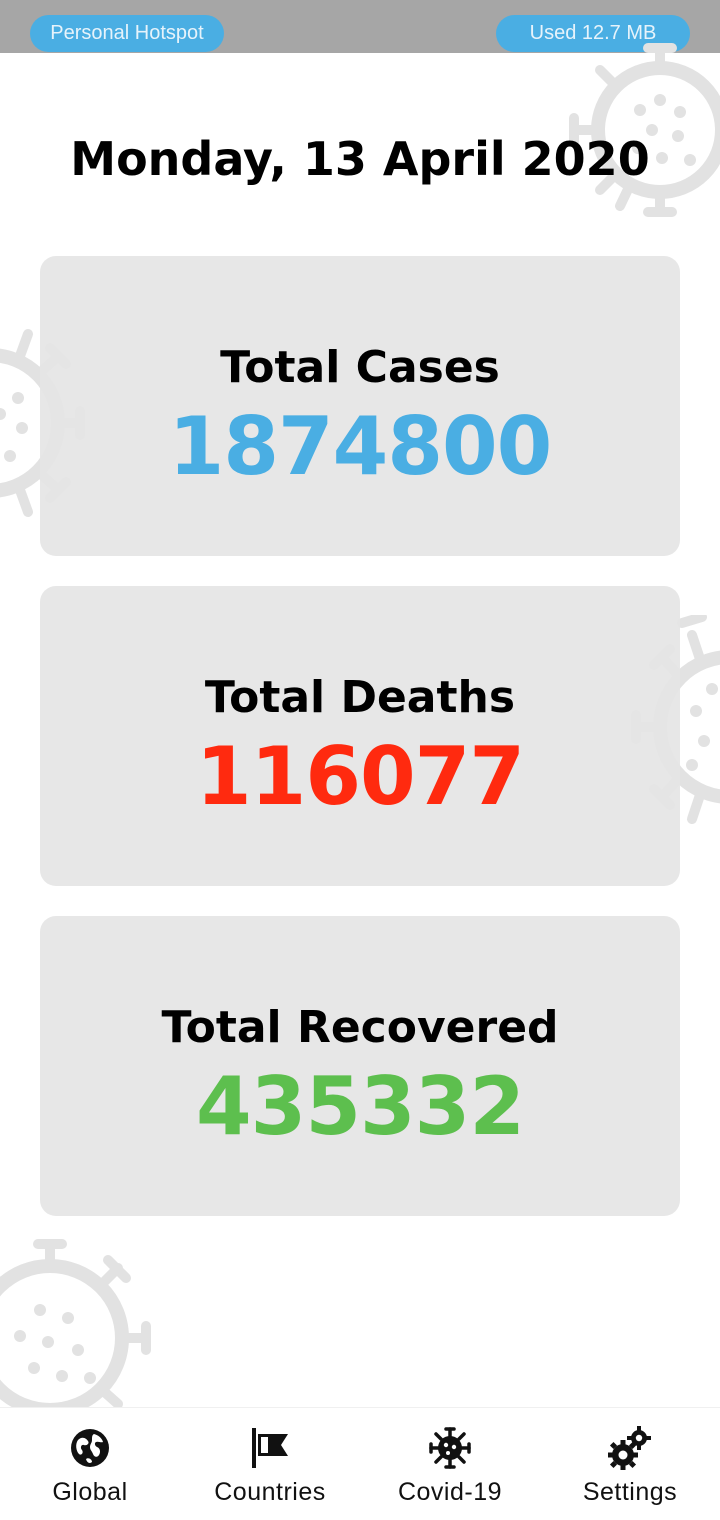 This screenshot has height=1520, width=720. What do you see at coordinates (270, 1448) in the screenshot?
I see `flag-icon` at bounding box center [270, 1448].